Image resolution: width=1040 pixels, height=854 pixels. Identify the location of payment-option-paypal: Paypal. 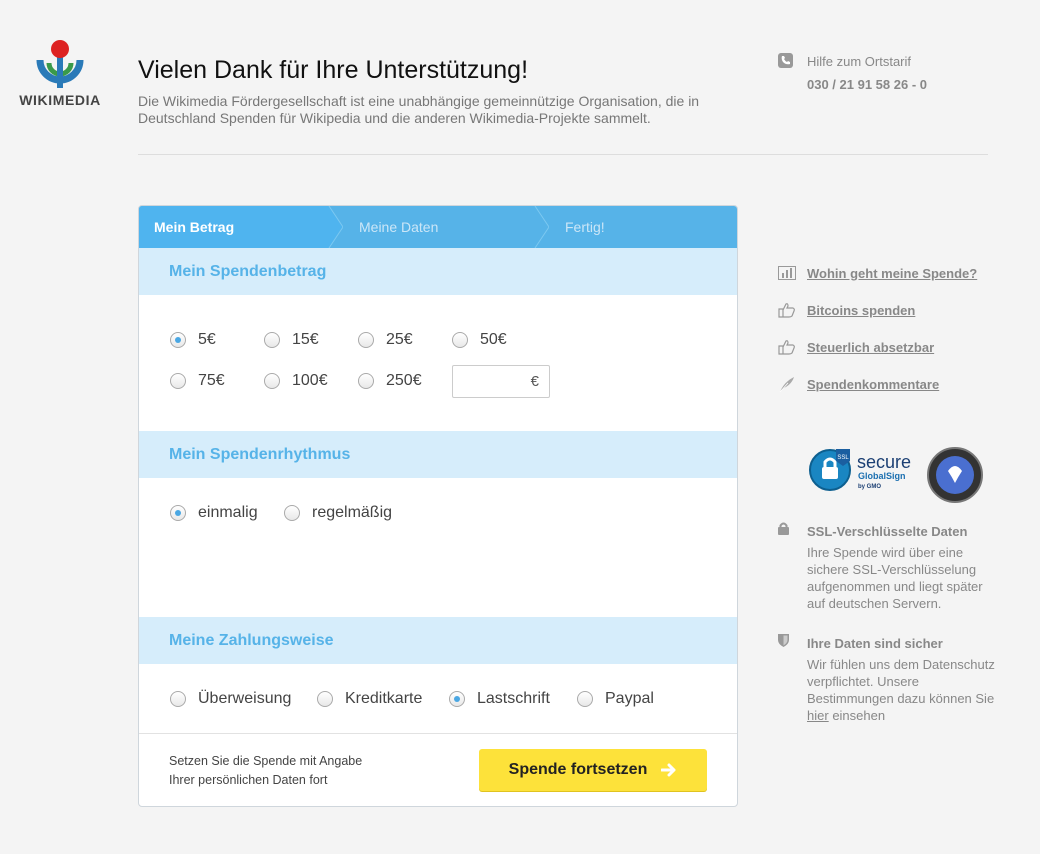
(615, 699).